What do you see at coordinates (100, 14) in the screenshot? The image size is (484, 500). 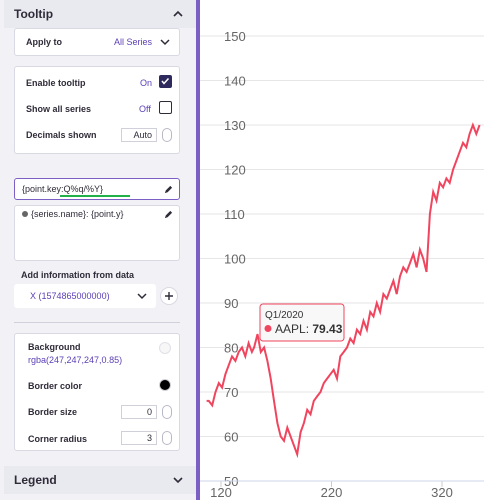 I see `tooltip-section-header: Tooltip` at bounding box center [100, 14].